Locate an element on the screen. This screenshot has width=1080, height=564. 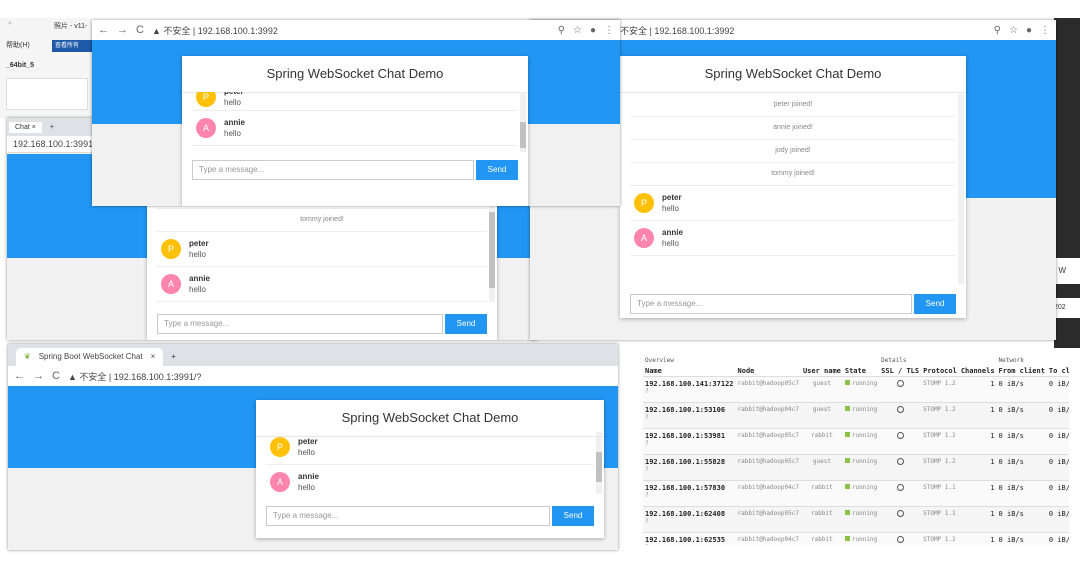
background-window-fragment: ⌕ 照片 - v11- 帮助(H) 查看所有 _64bit_5 is located at coordinates (47, 68).